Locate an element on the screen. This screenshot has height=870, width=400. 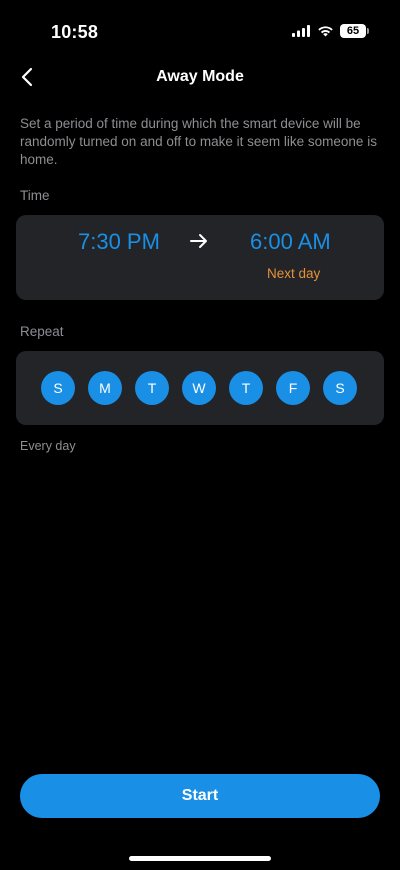
battery-icon: 65 is located at coordinates (354, 31).